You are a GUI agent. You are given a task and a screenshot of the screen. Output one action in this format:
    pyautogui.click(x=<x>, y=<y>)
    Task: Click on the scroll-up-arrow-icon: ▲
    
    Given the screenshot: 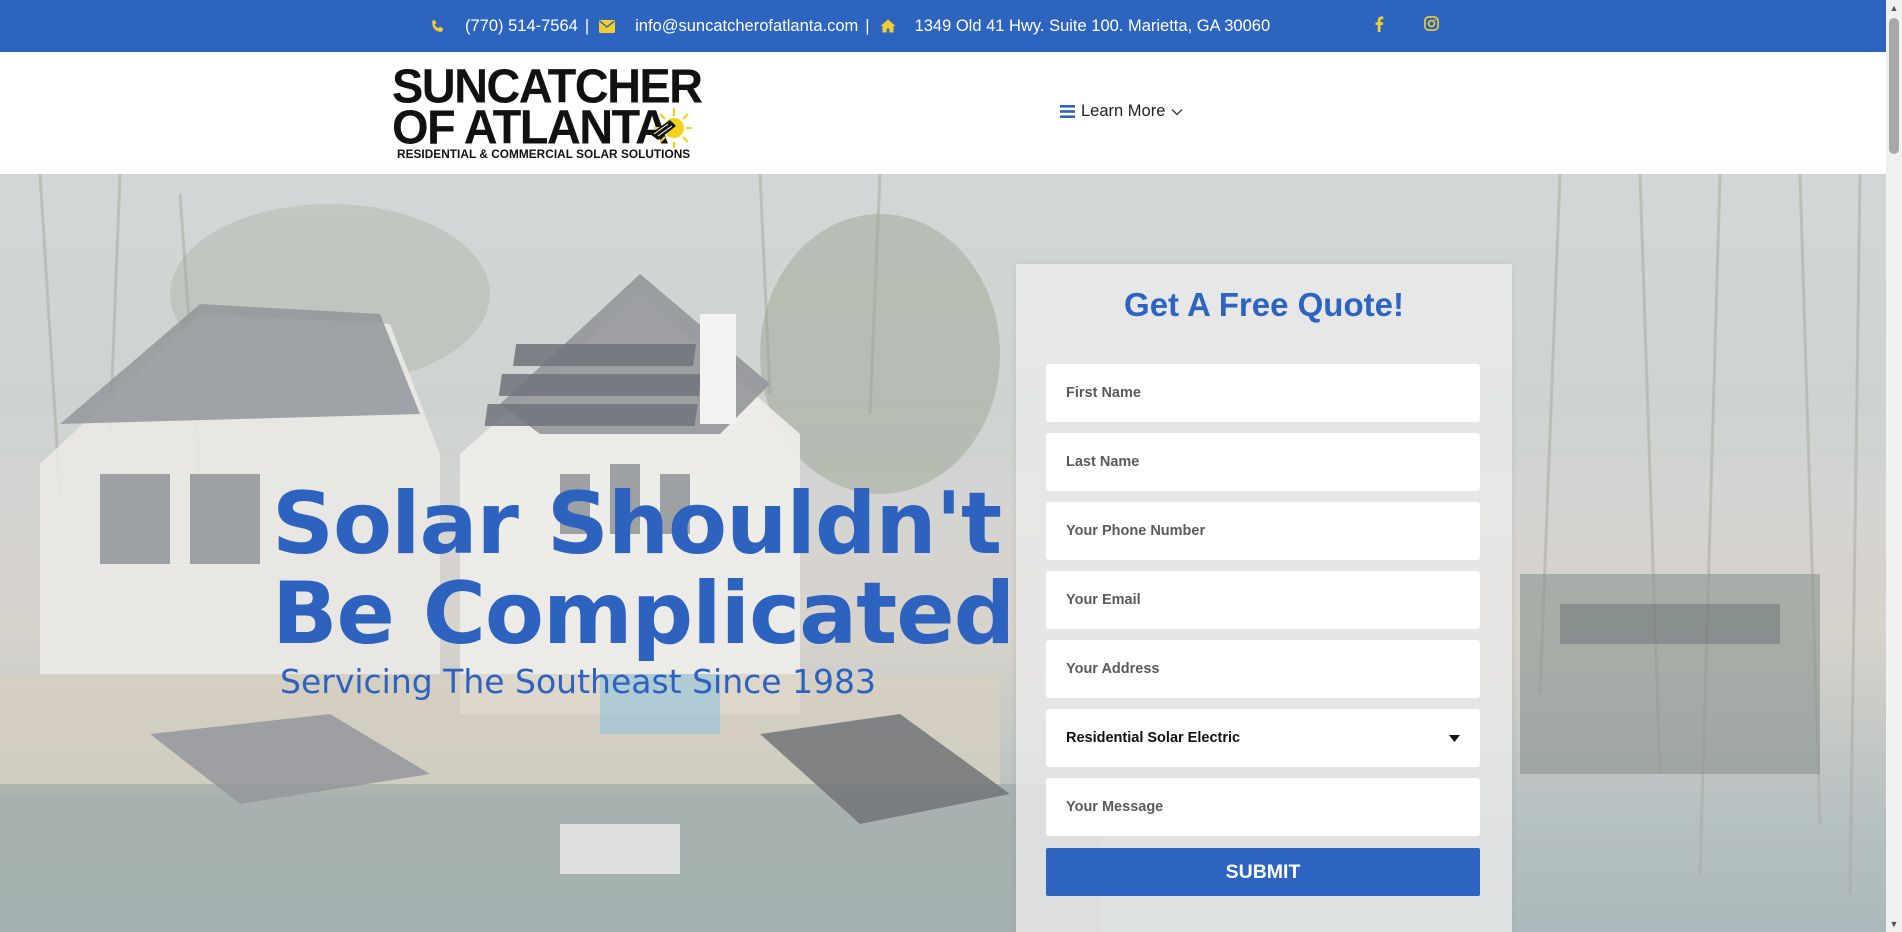 What is the action you would take?
    pyautogui.click(x=1894, y=8)
    